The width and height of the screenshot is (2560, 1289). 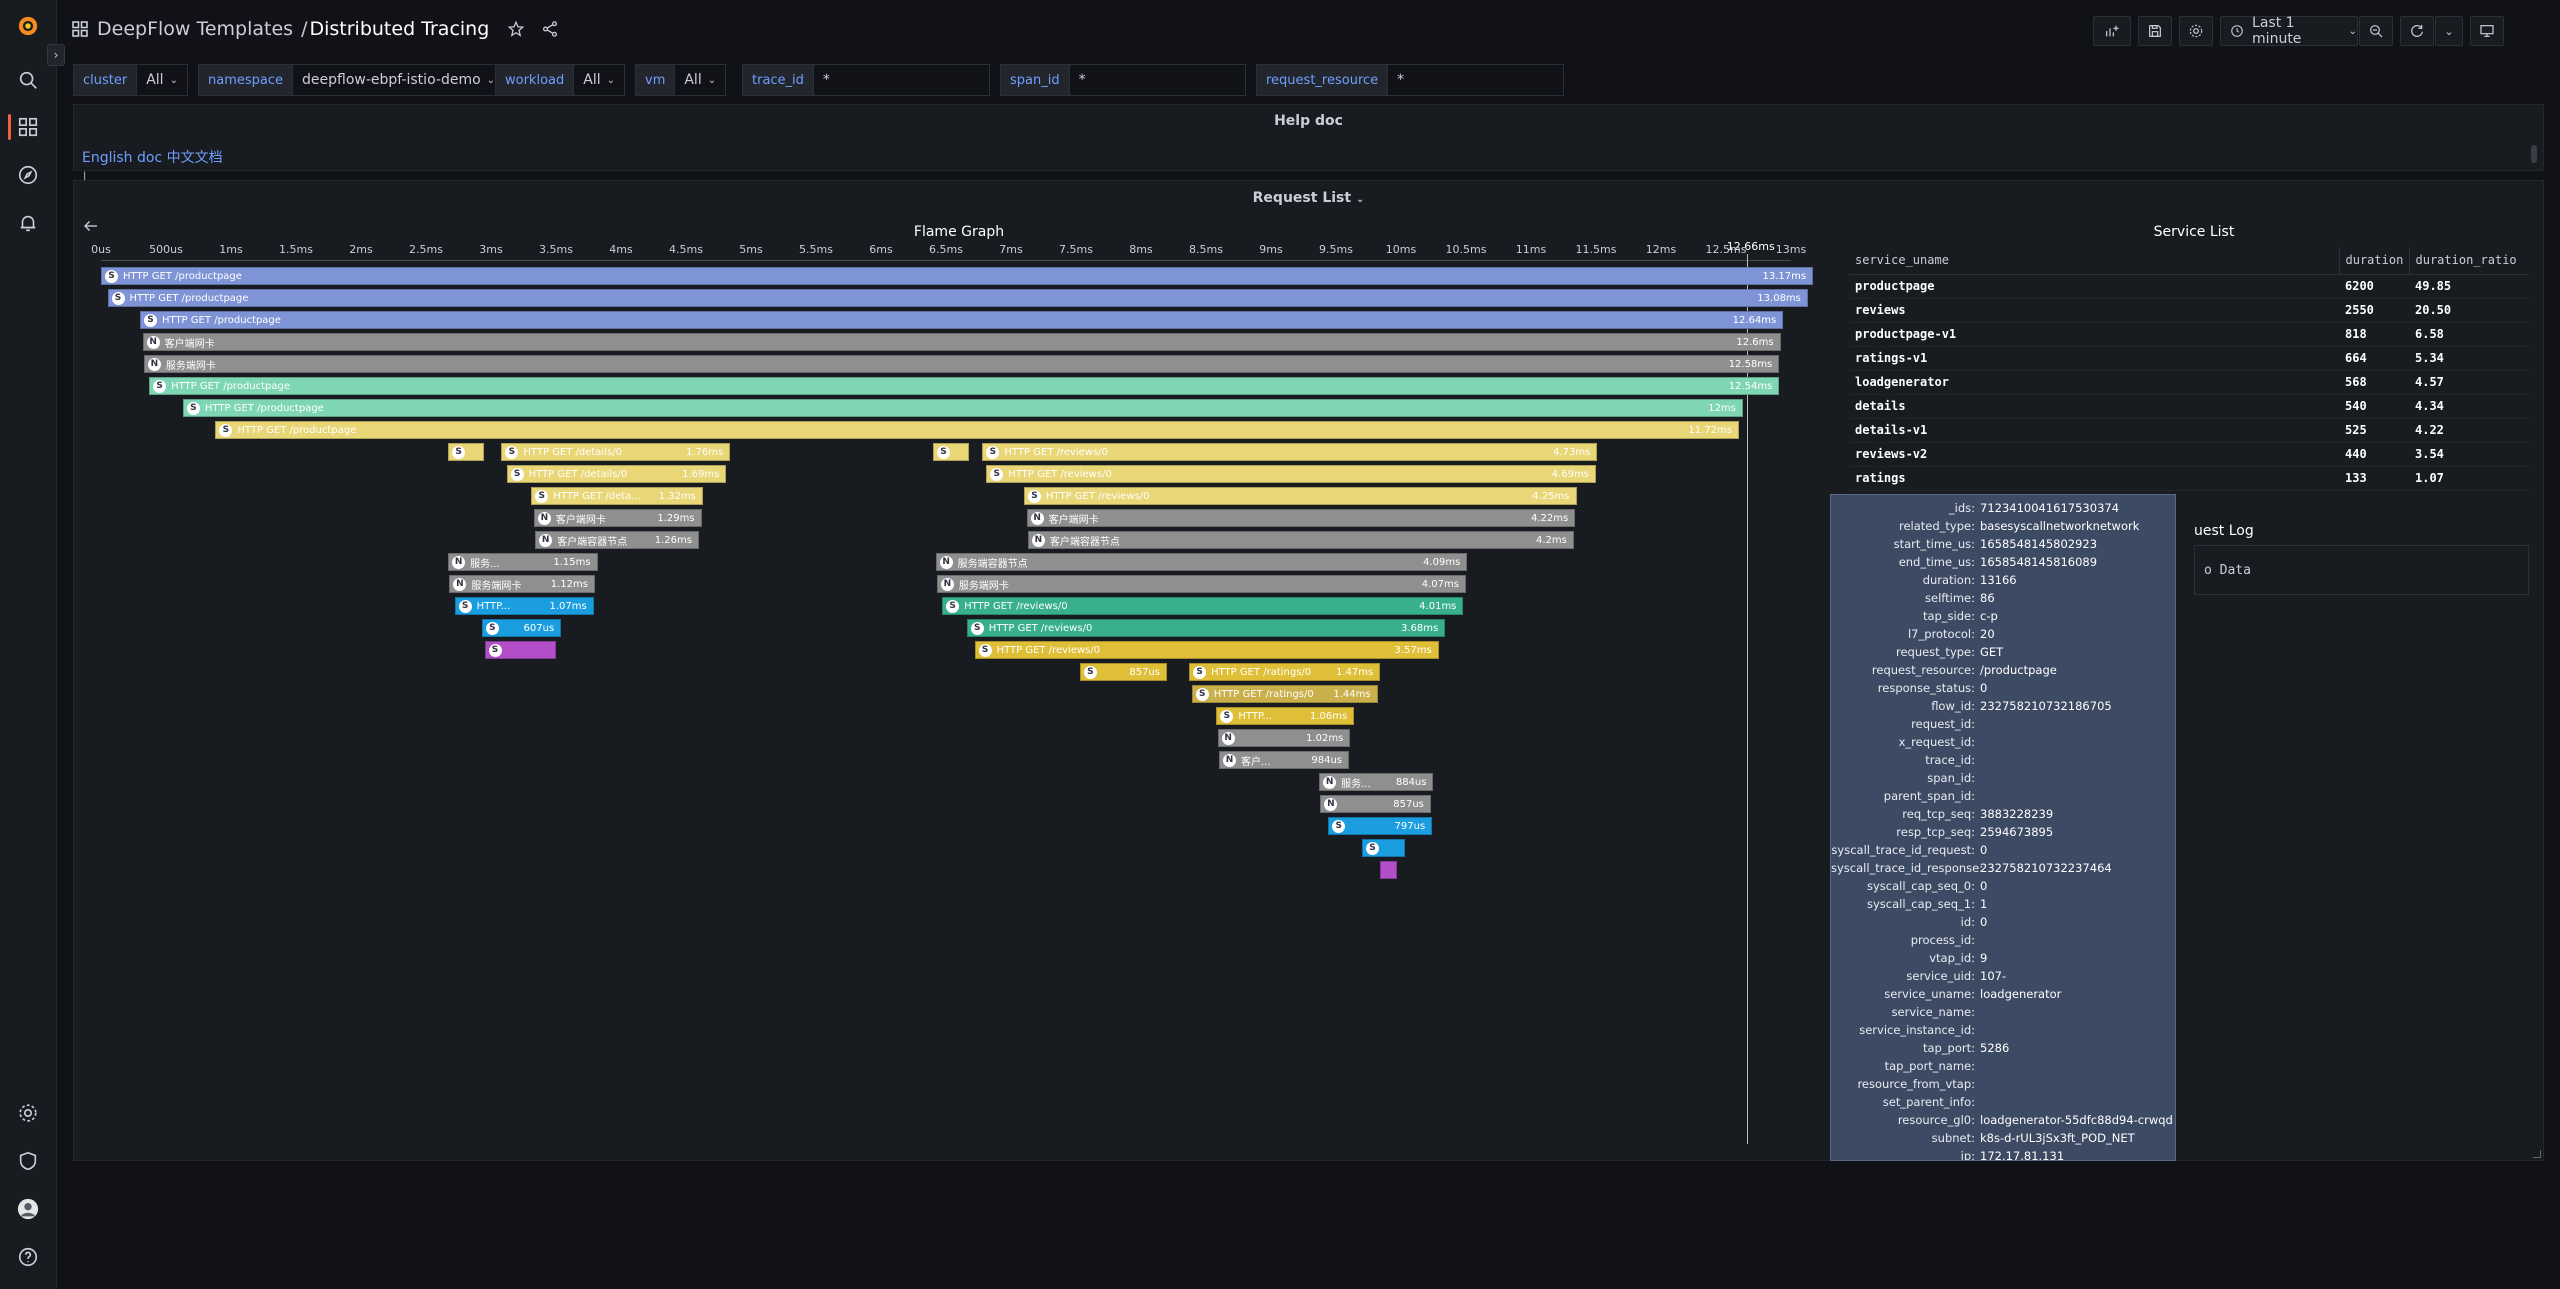 What do you see at coordinates (1284, 760) in the screenshot?
I see `flame-span-bar: N 客户... 984us` at bounding box center [1284, 760].